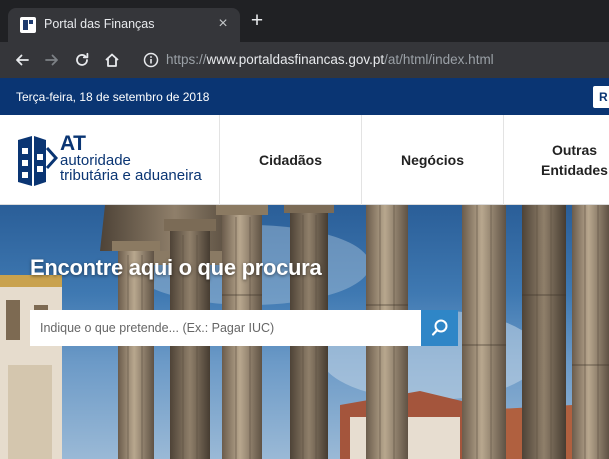 This screenshot has height=459, width=609. I want to click on url-host: www.portaldasfinancas.gov.pt, so click(295, 59).